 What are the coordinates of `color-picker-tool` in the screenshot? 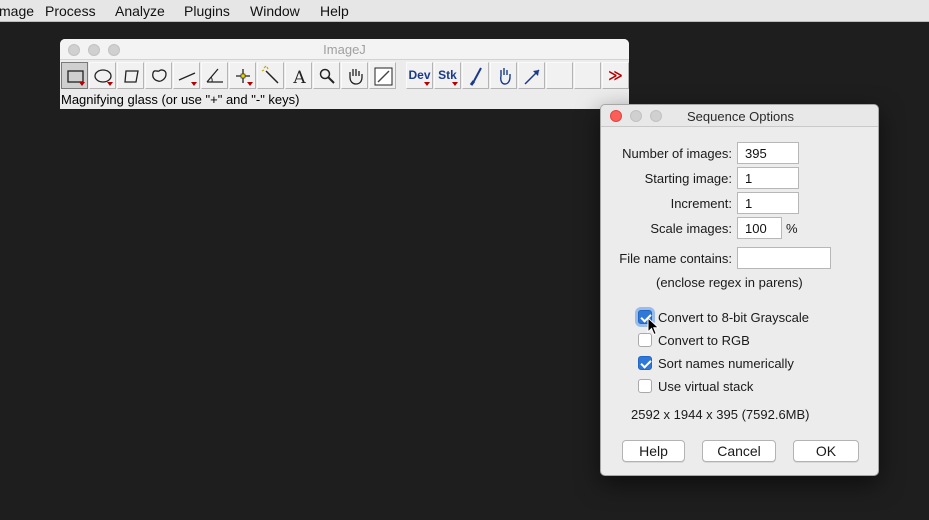 It's located at (382, 75).